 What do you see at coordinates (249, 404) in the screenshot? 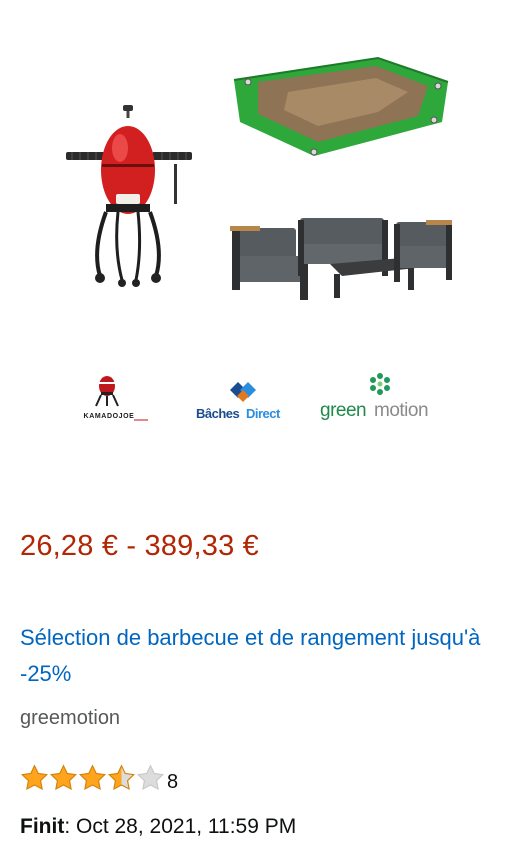
I see `baches-direct-logo: Bâches Direct` at bounding box center [249, 404].